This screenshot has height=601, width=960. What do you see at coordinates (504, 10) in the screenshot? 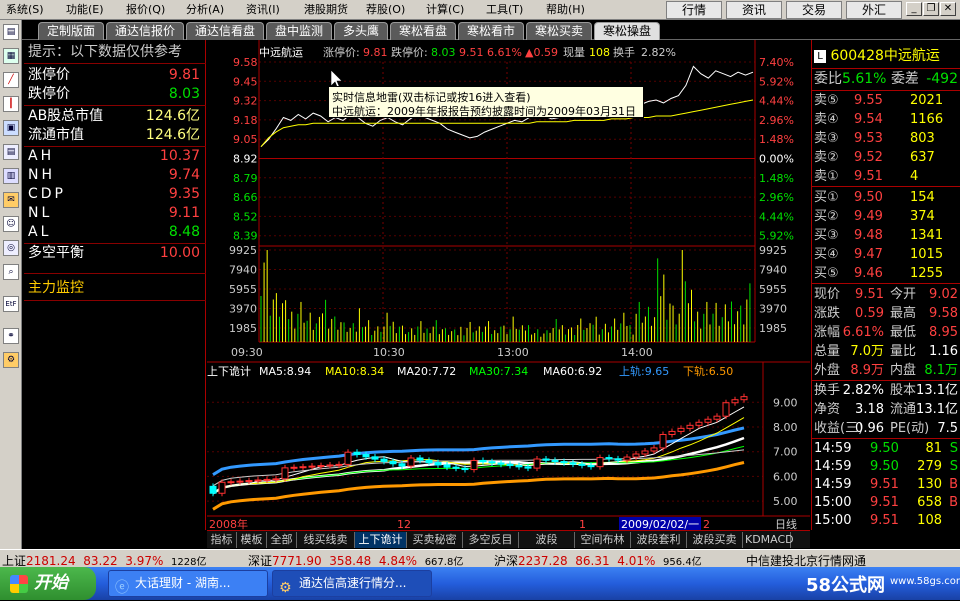
I see `menu-tools: 工具(T)` at bounding box center [504, 10].